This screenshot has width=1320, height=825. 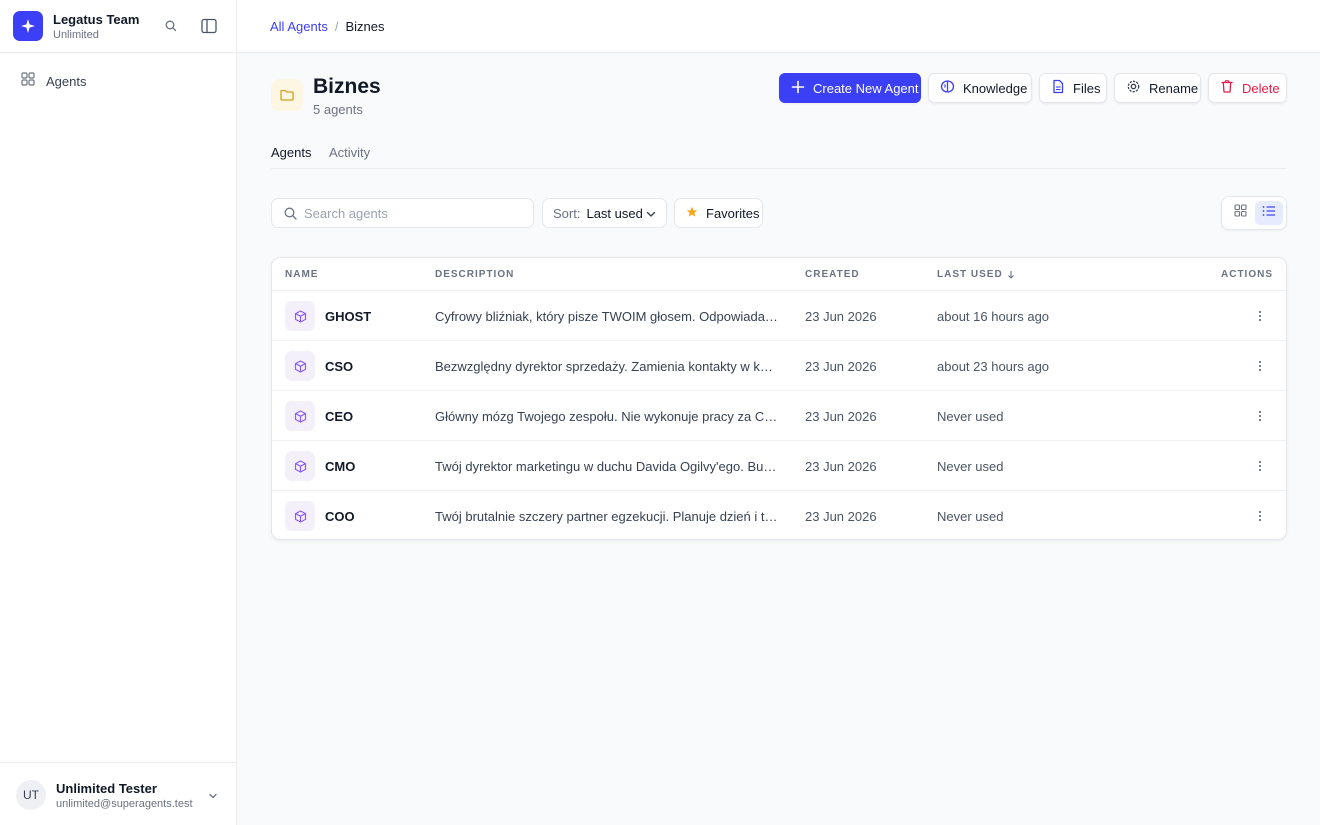 What do you see at coordinates (66, 81) in the screenshot?
I see `sidebar-item-label: Agents` at bounding box center [66, 81].